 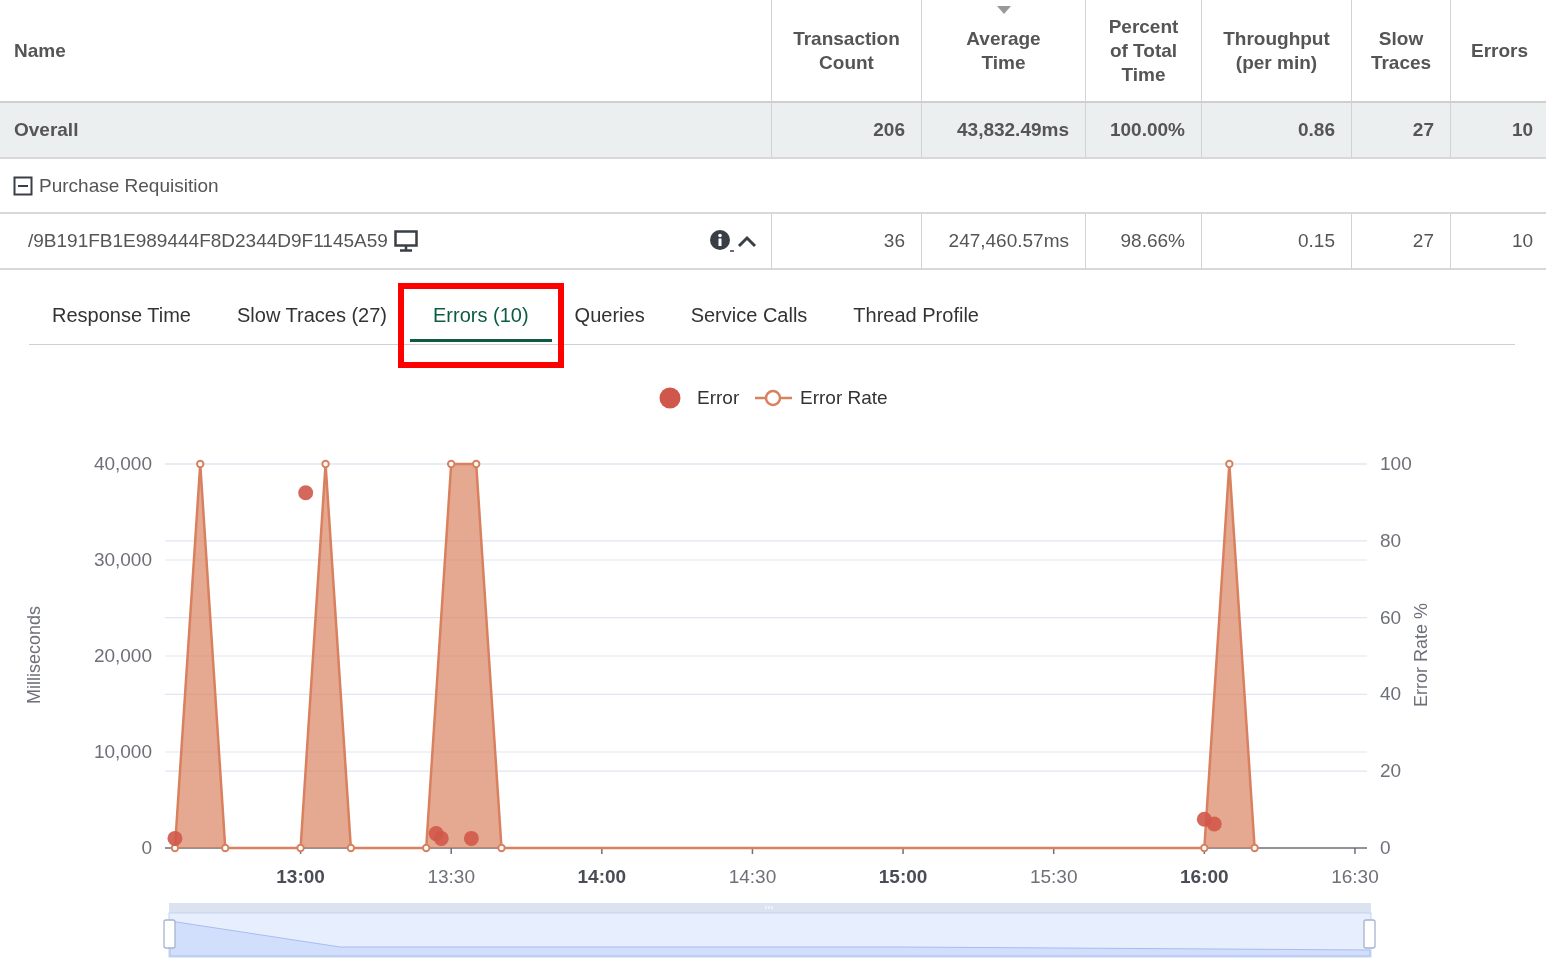 I want to click on table-cell: 98.66%, so click(x=1144, y=242).